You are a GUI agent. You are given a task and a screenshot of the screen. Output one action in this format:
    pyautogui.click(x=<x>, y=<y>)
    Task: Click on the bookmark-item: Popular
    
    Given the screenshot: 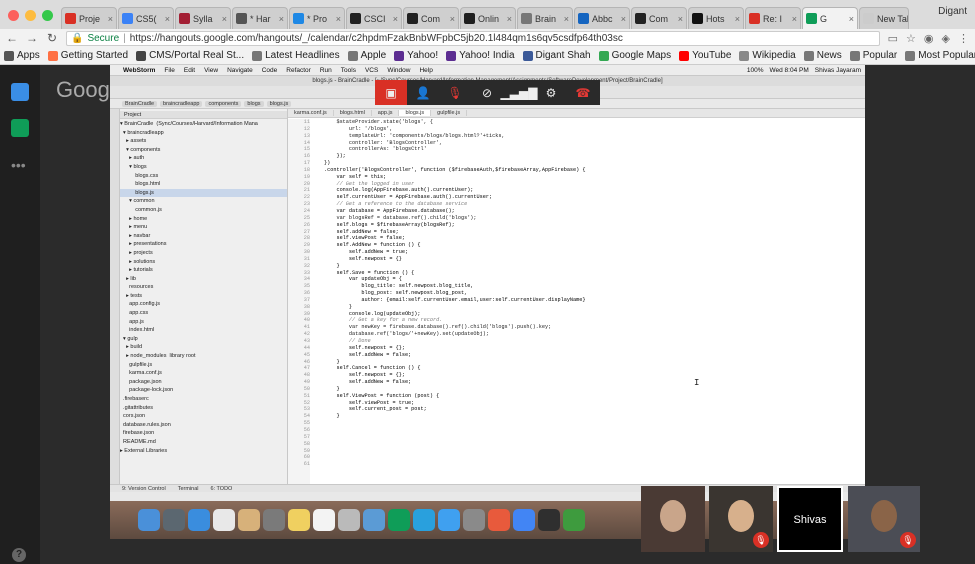 What is the action you would take?
    pyautogui.click(x=873, y=55)
    